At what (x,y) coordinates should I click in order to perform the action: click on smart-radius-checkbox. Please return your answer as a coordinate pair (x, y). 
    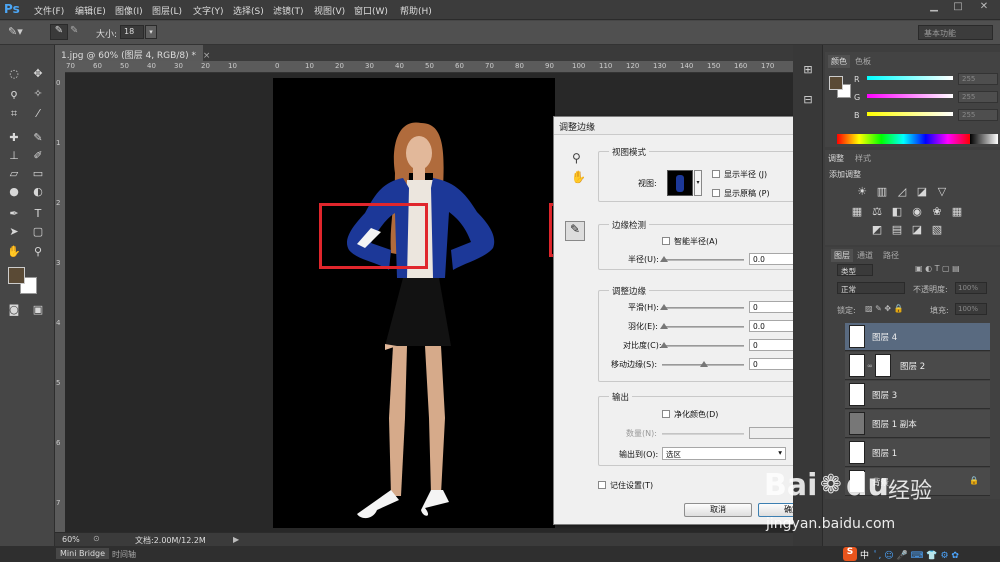
    Looking at the image, I should click on (666, 241).